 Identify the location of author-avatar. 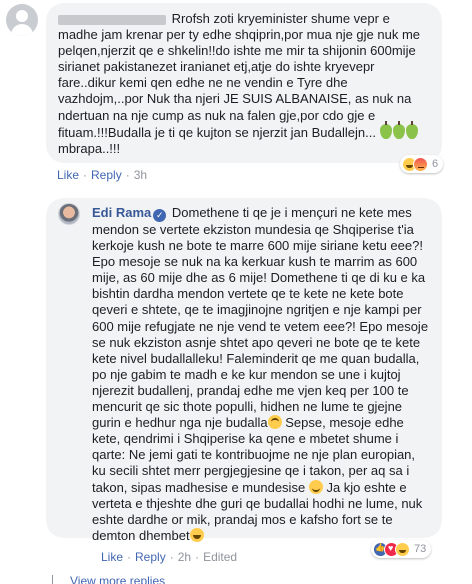
(69, 214).